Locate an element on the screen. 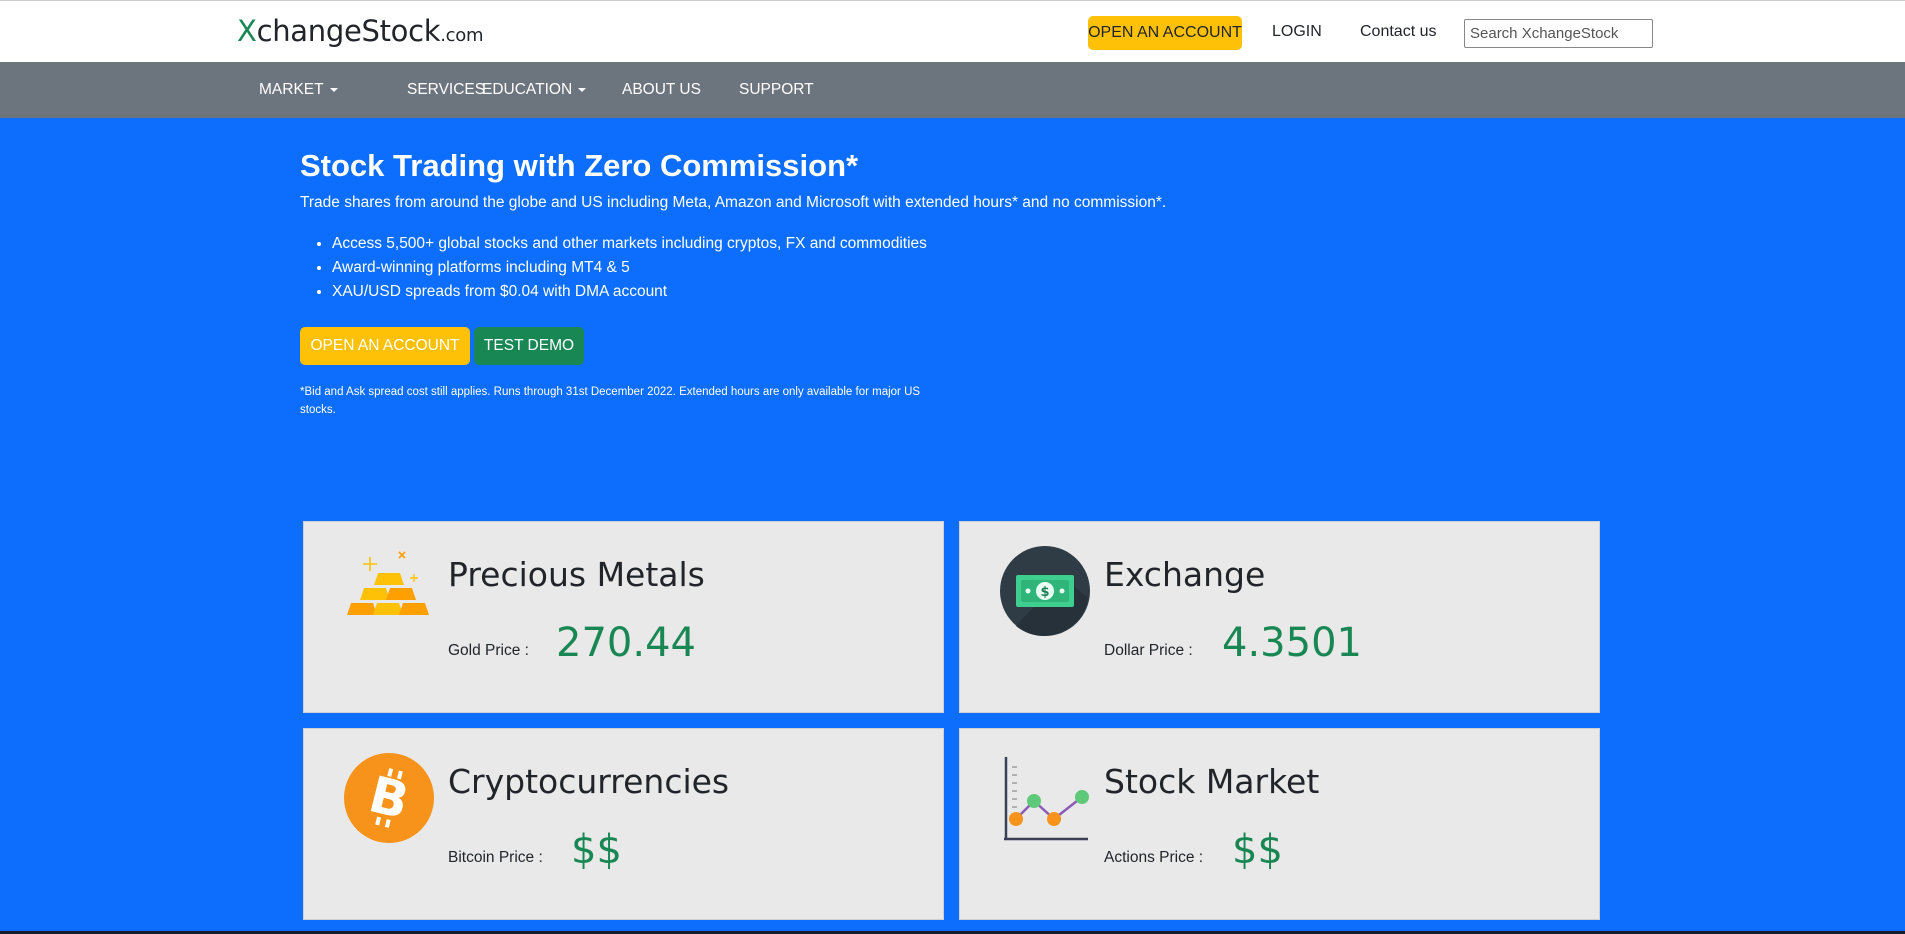  nav-item-label: SUPPORT is located at coordinates (776, 89).